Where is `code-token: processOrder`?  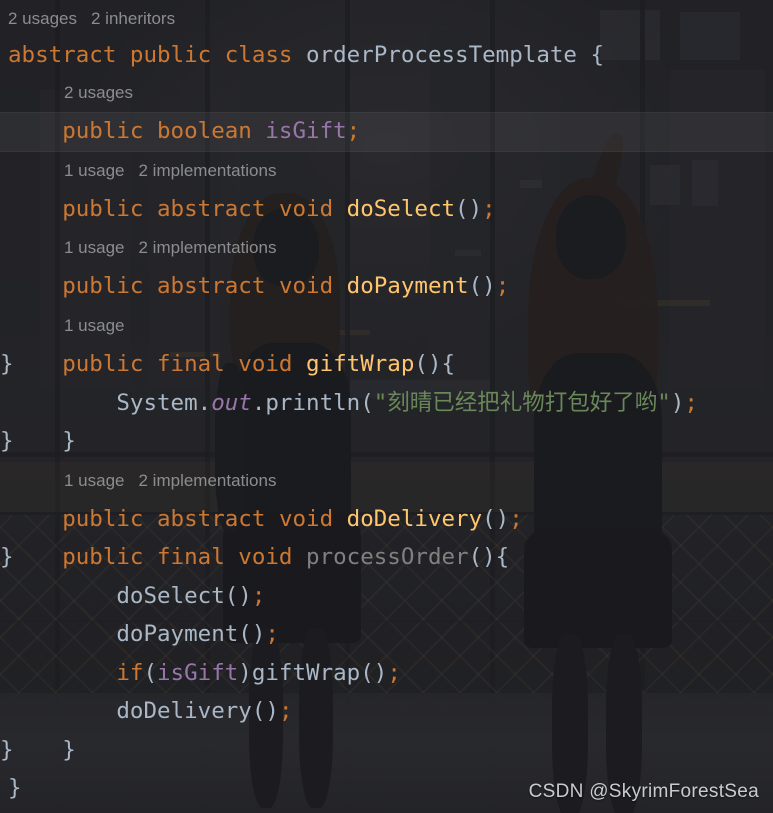 code-token: processOrder is located at coordinates (387, 557).